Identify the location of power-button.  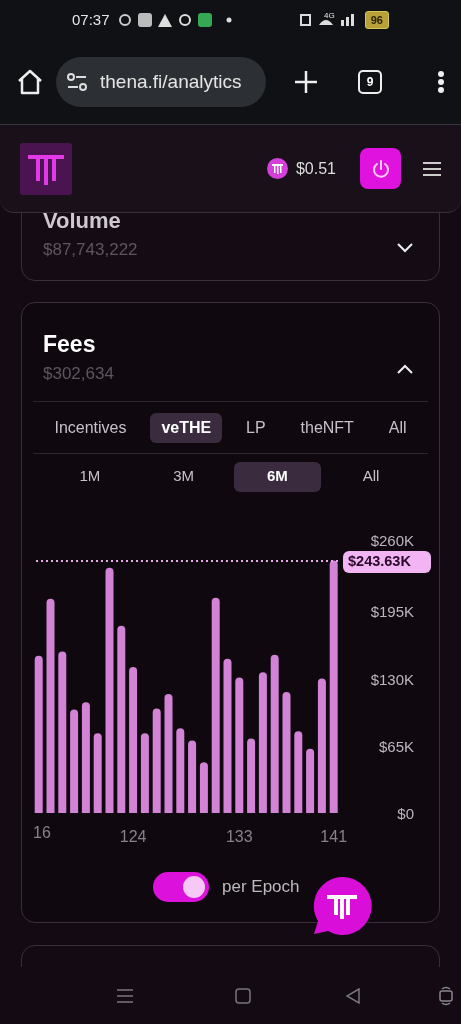
(380, 168).